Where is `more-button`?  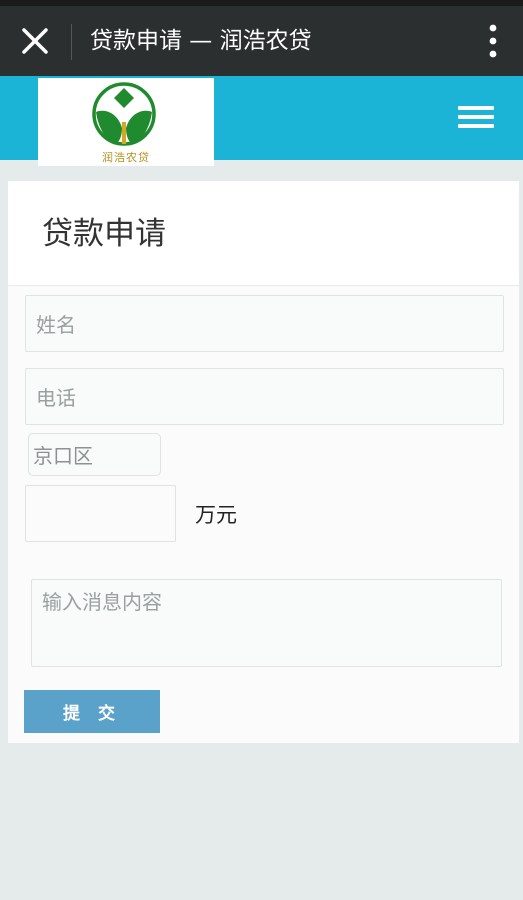
more-button is located at coordinates (493, 41).